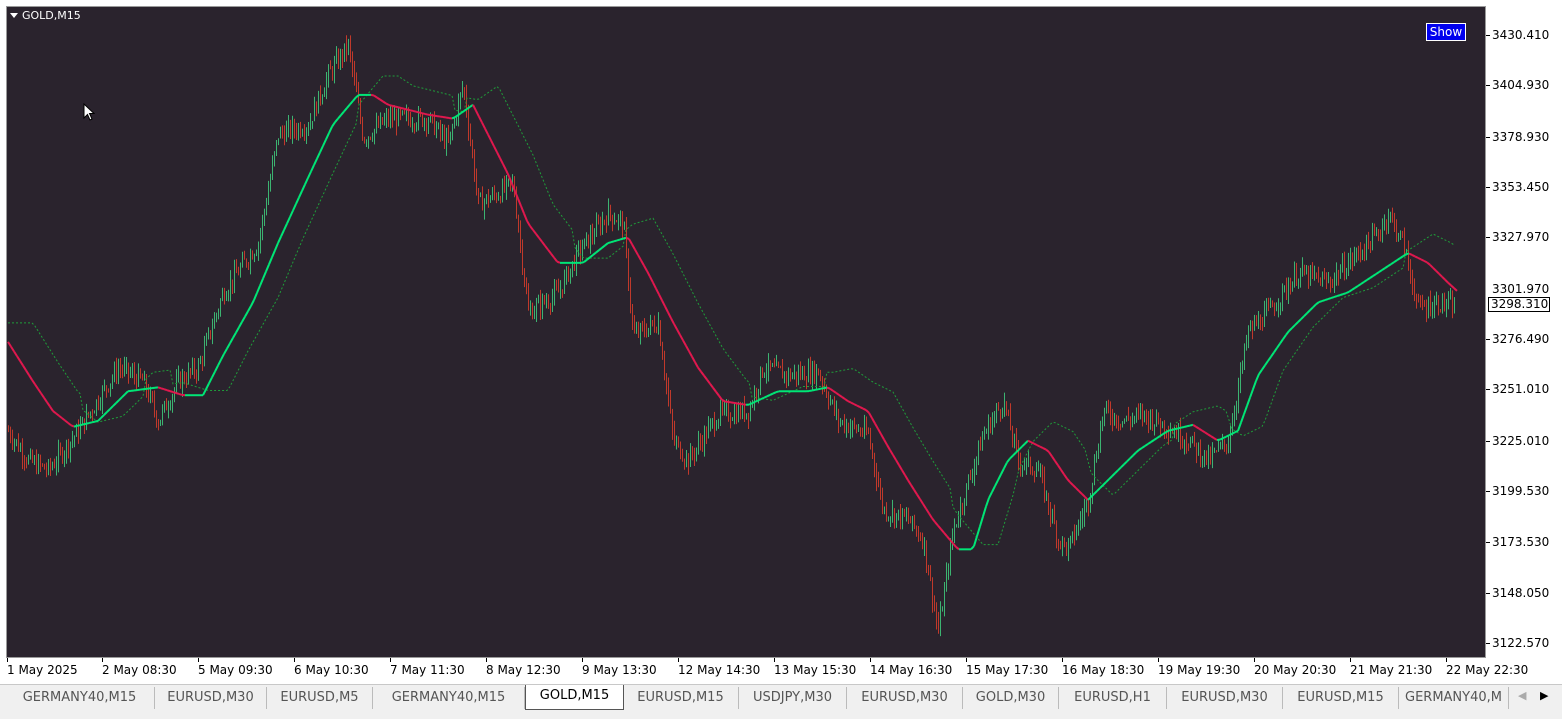  What do you see at coordinates (1011, 698) in the screenshot?
I see `chart-tab: GOLD,M30` at bounding box center [1011, 698].